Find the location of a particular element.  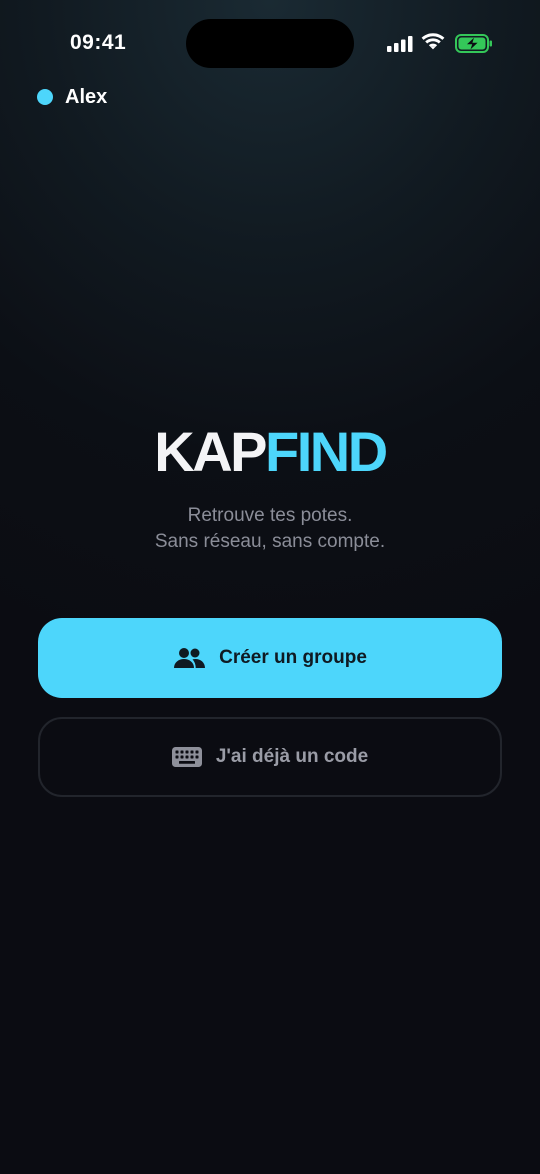

logo-part-1: KAP is located at coordinates (210, 451).